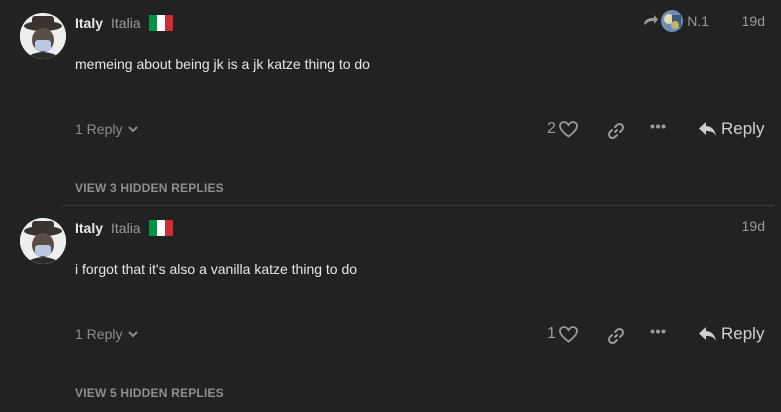  What do you see at coordinates (672, 21) in the screenshot?
I see `reply-to-avatar` at bounding box center [672, 21].